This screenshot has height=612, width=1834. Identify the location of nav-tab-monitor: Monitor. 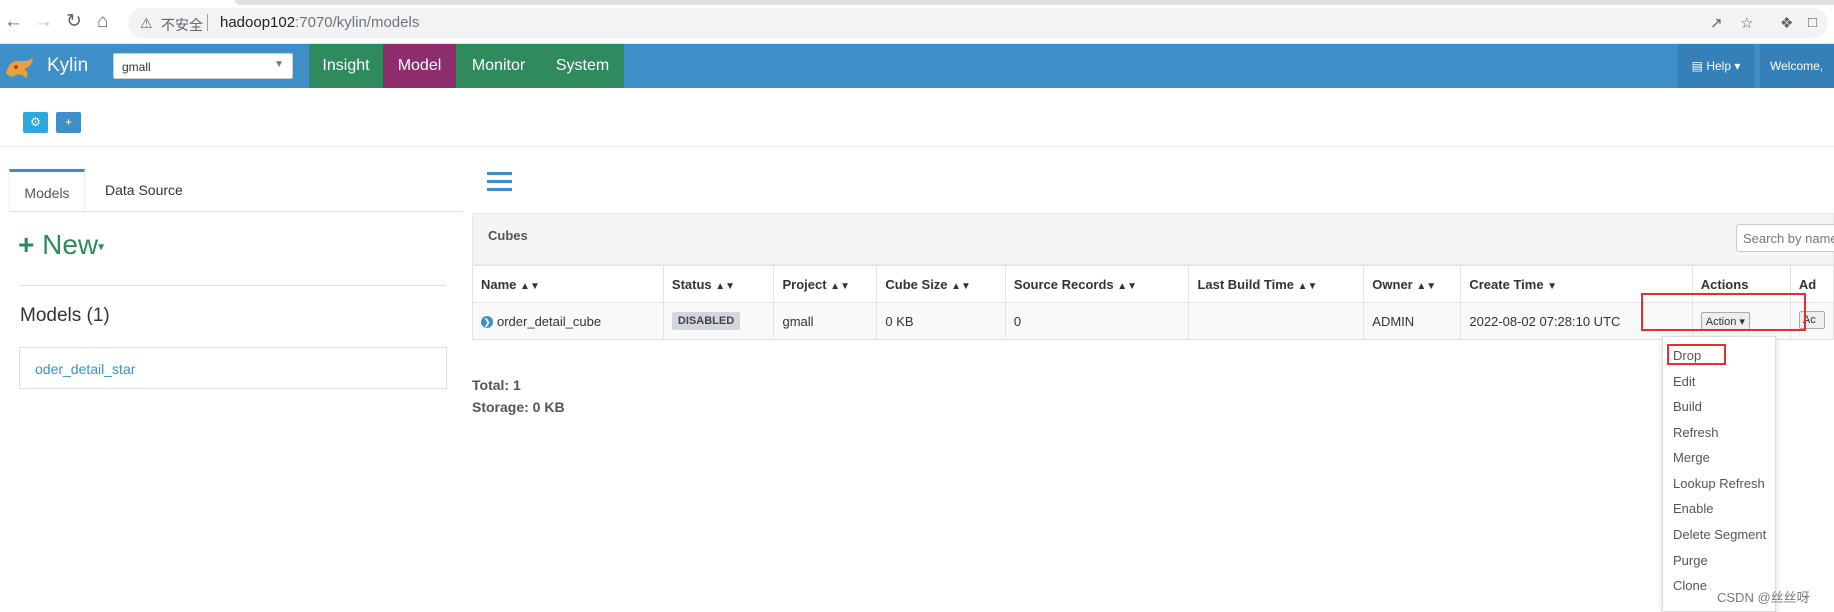
(498, 66).